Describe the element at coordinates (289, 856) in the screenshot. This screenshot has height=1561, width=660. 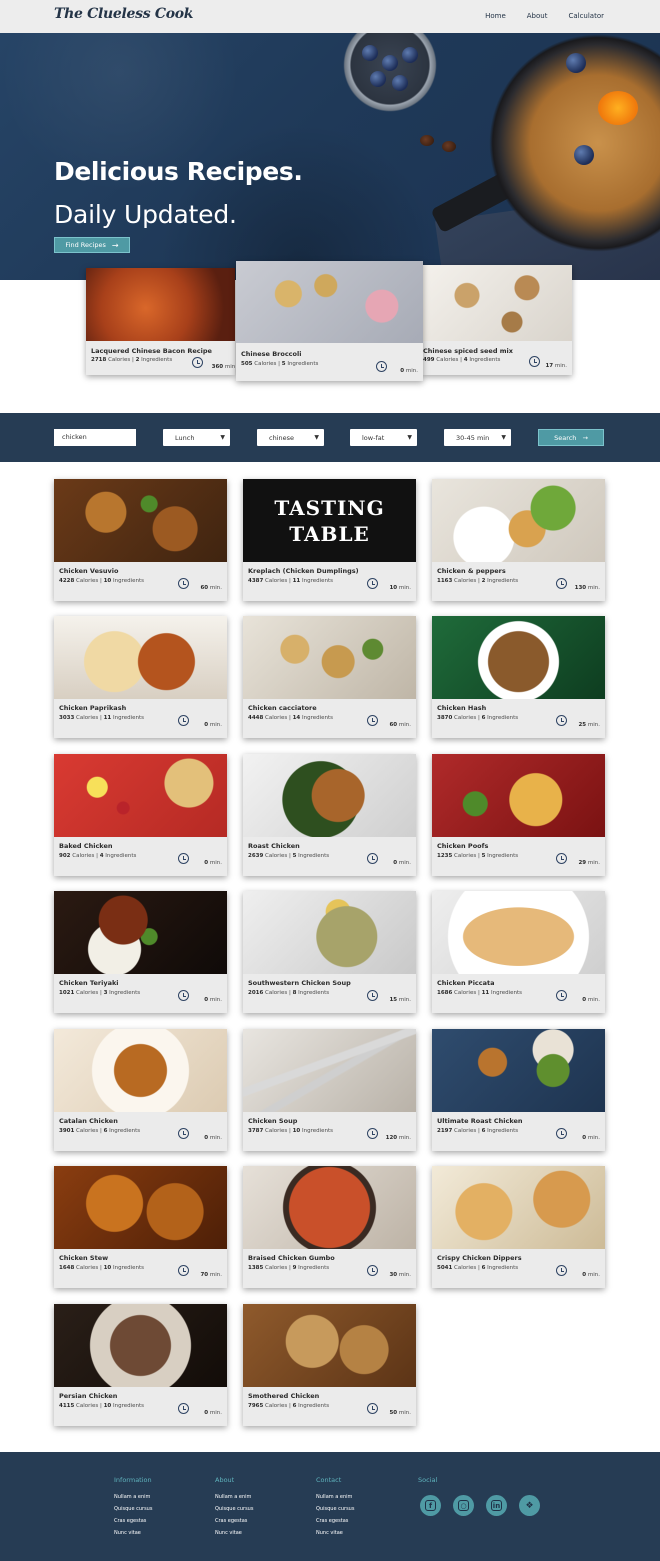
I see `recipe-meta: 2639 Calories | 5 Ingredients` at that location.